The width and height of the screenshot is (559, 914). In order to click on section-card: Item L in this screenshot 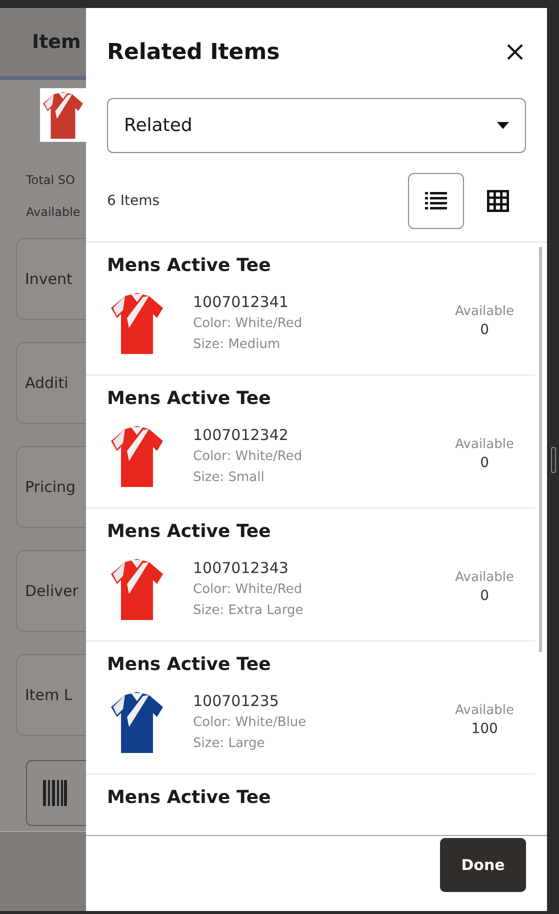, I will do `click(51, 695)`.